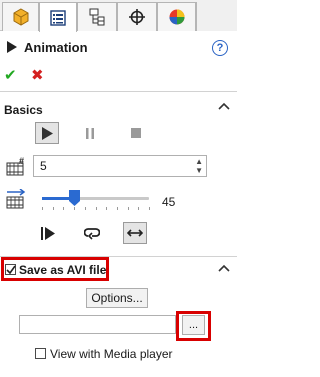 The image size is (320, 377). Describe the element at coordinates (17, 200) in the screenshot. I see `speed-icon` at that location.